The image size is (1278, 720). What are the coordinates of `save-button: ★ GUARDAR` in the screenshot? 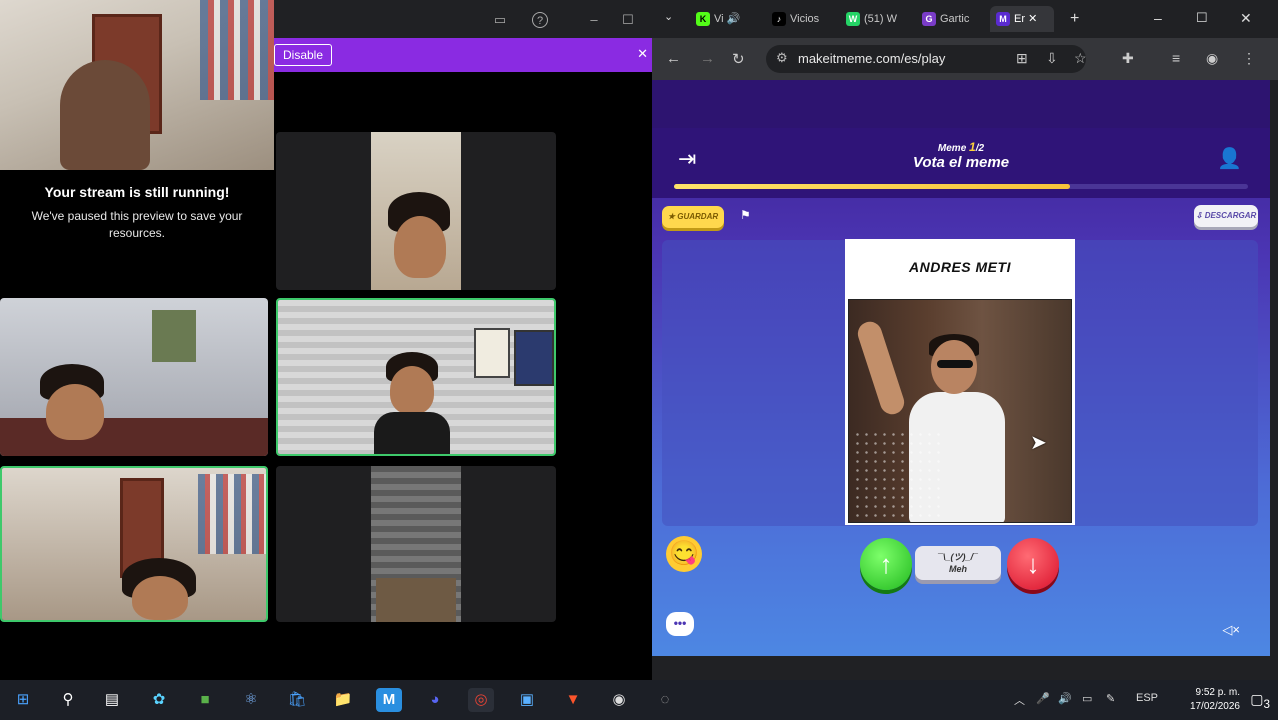 It's located at (693, 217).